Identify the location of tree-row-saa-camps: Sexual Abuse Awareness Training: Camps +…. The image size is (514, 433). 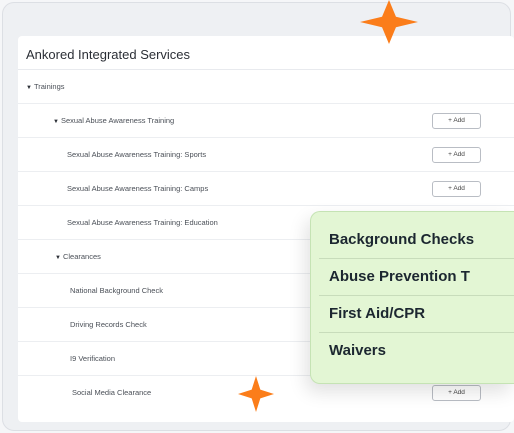
(266, 189).